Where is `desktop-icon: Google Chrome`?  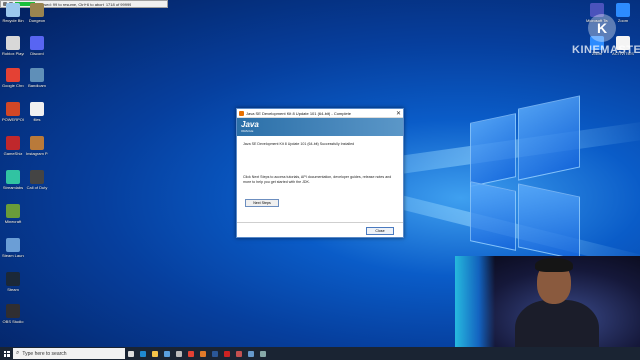 desktop-icon: Google Chrome is located at coordinates (13, 78).